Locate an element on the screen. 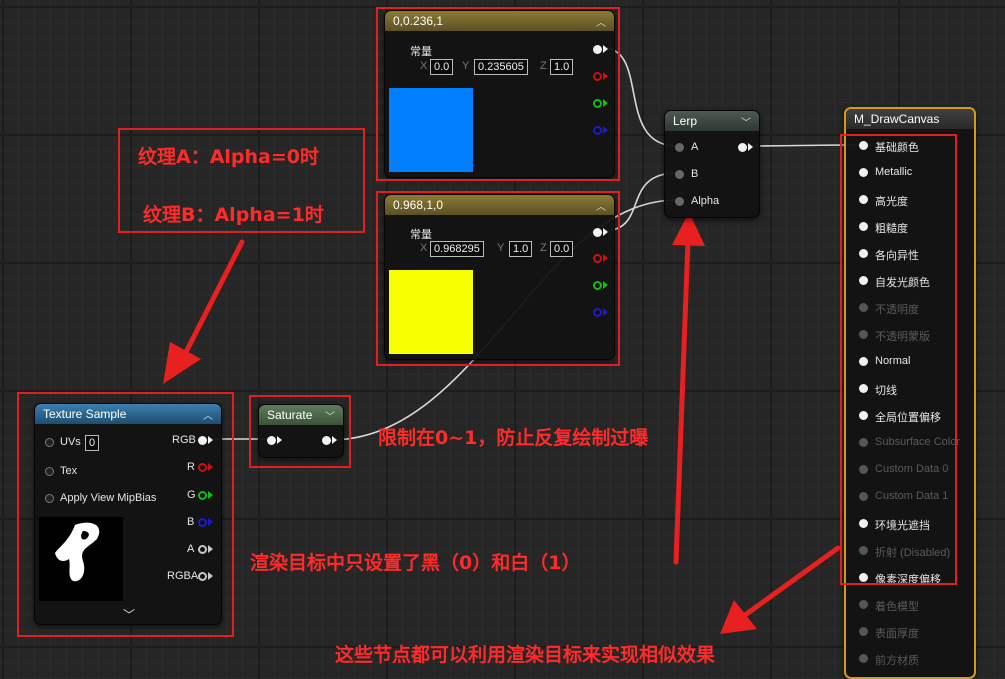 The image size is (1005, 679). node-header: M_DrawCanvas is located at coordinates (910, 119).